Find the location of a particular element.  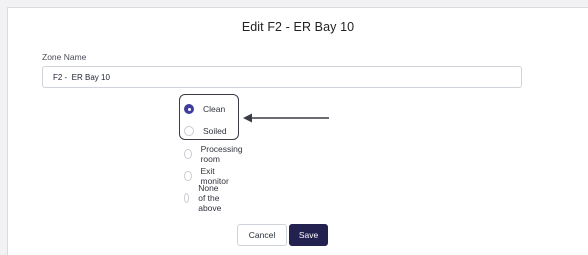

zone-name-input is located at coordinates (282, 77).